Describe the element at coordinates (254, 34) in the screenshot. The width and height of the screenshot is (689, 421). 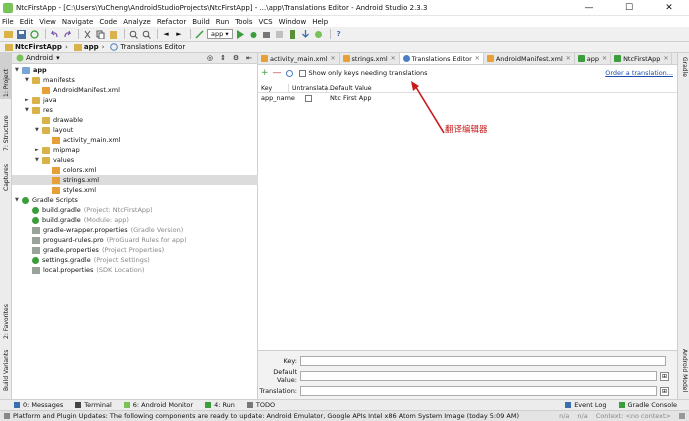
I see `debug-icon` at that location.